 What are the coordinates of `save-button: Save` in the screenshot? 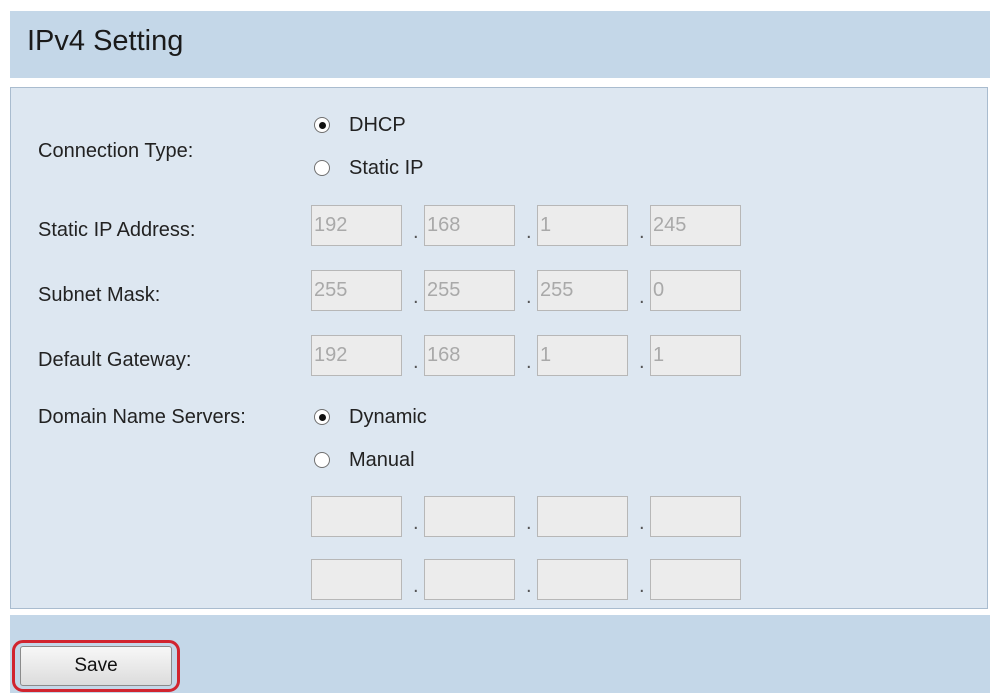 It's located at (96, 666).